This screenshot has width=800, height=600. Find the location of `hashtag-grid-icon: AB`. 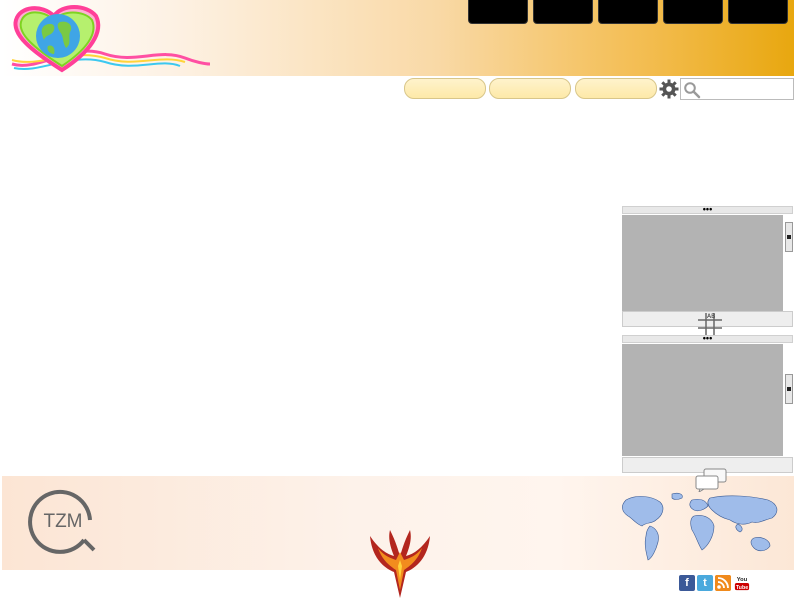

hashtag-grid-icon: AB is located at coordinates (710, 323).